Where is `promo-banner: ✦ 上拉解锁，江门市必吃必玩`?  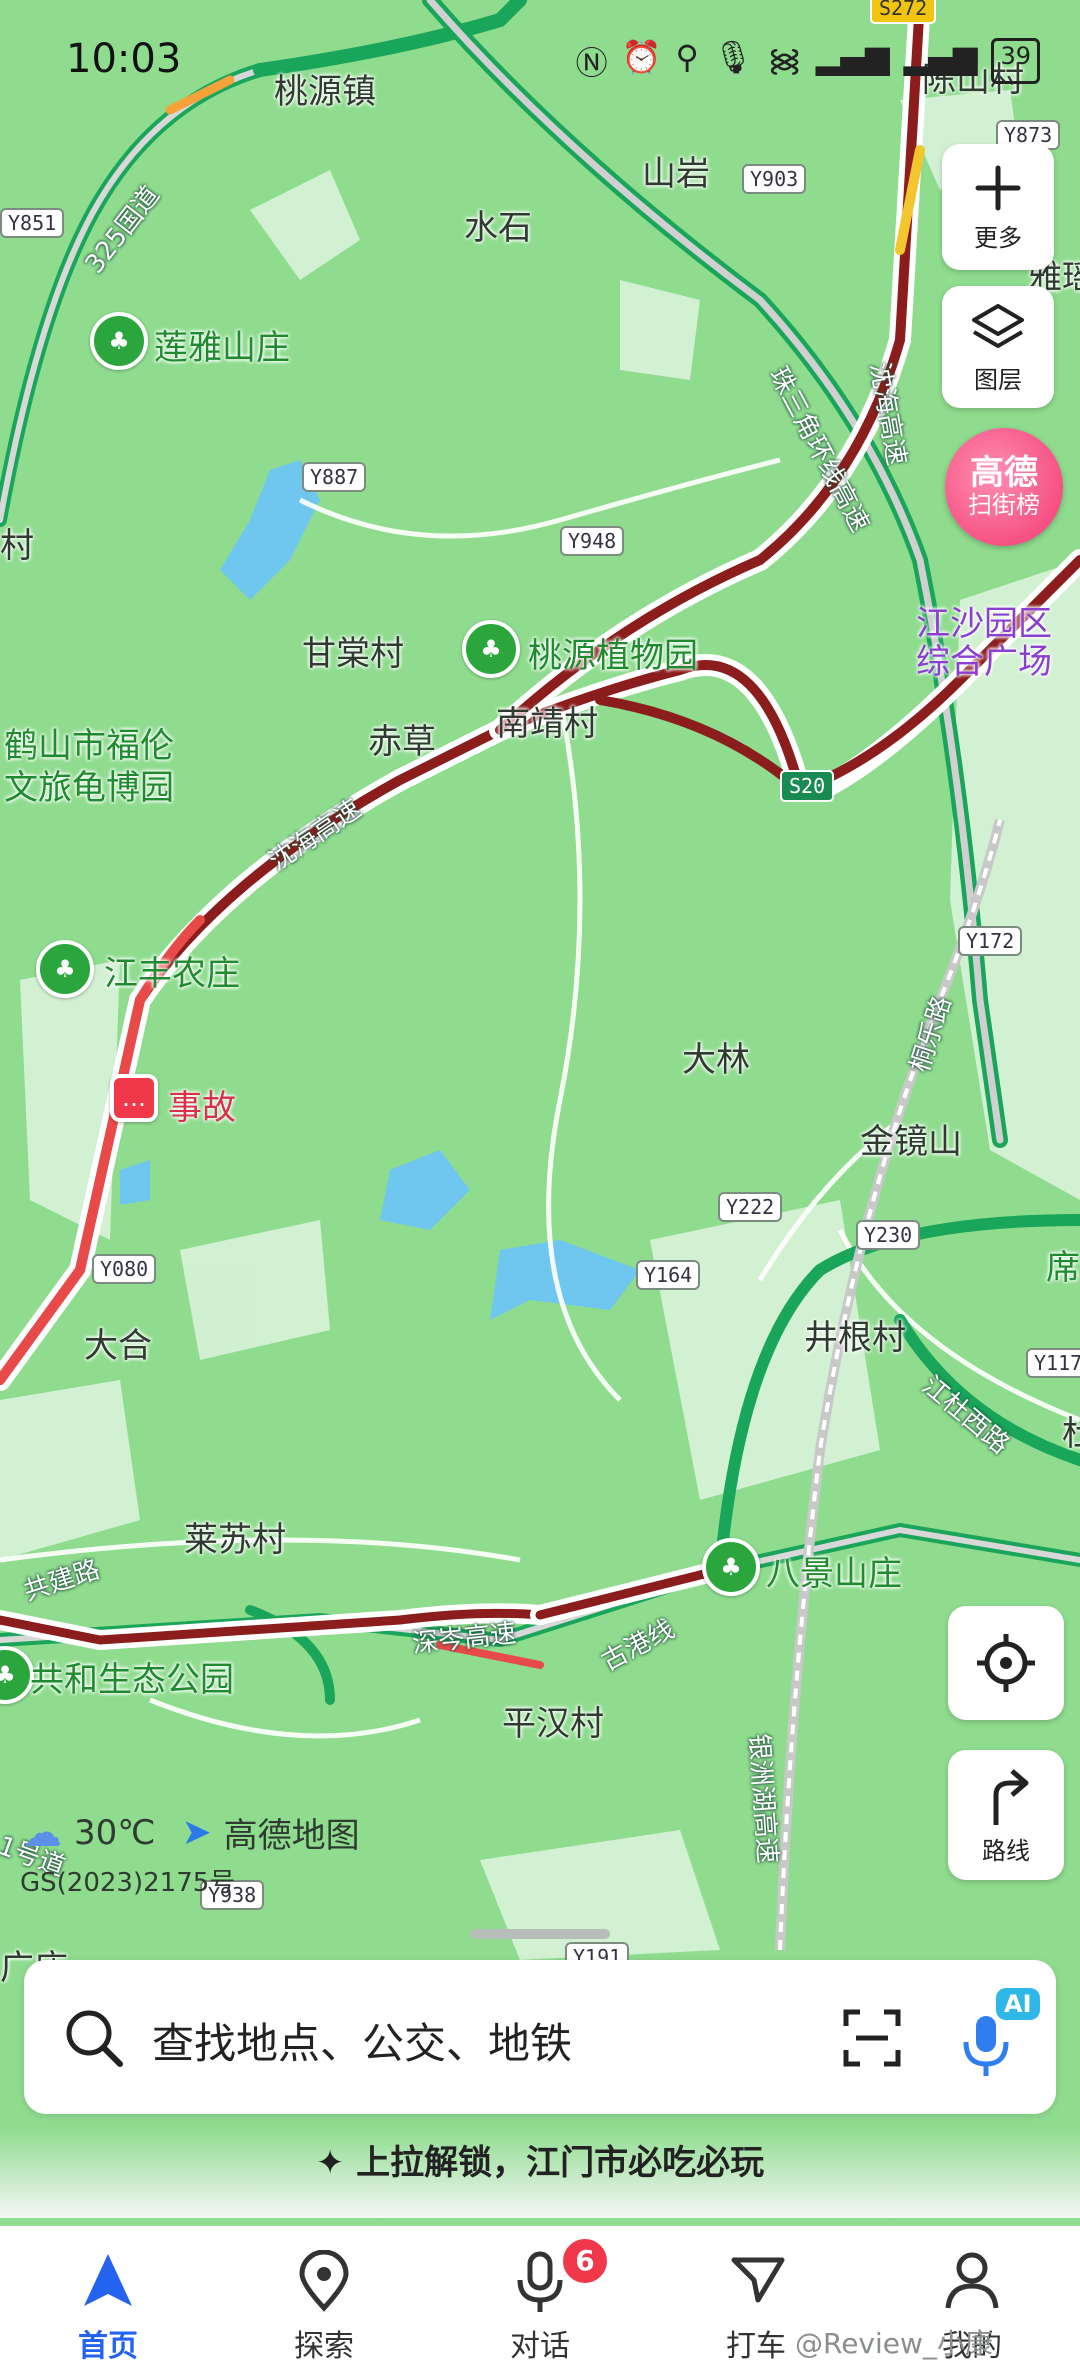 promo-banner: ✦ 上拉解锁，江门市必吃必玩 is located at coordinates (540, 2173).